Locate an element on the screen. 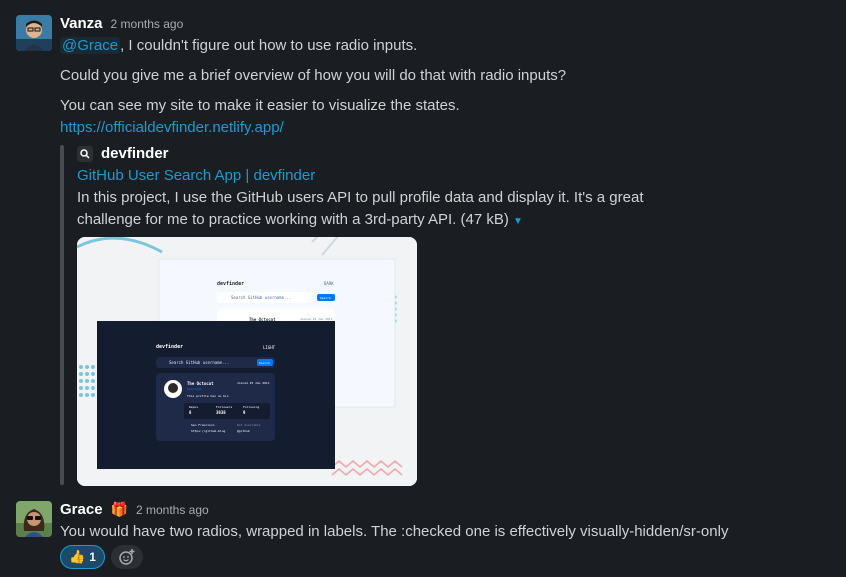  preview-joined-light: Joined 25 Jan 2011 is located at coordinates (316, 319).